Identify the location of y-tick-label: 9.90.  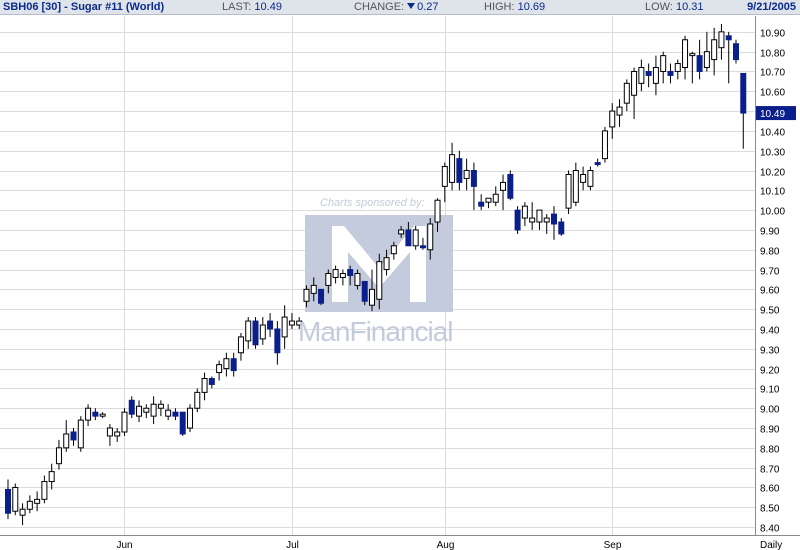
(770, 232).